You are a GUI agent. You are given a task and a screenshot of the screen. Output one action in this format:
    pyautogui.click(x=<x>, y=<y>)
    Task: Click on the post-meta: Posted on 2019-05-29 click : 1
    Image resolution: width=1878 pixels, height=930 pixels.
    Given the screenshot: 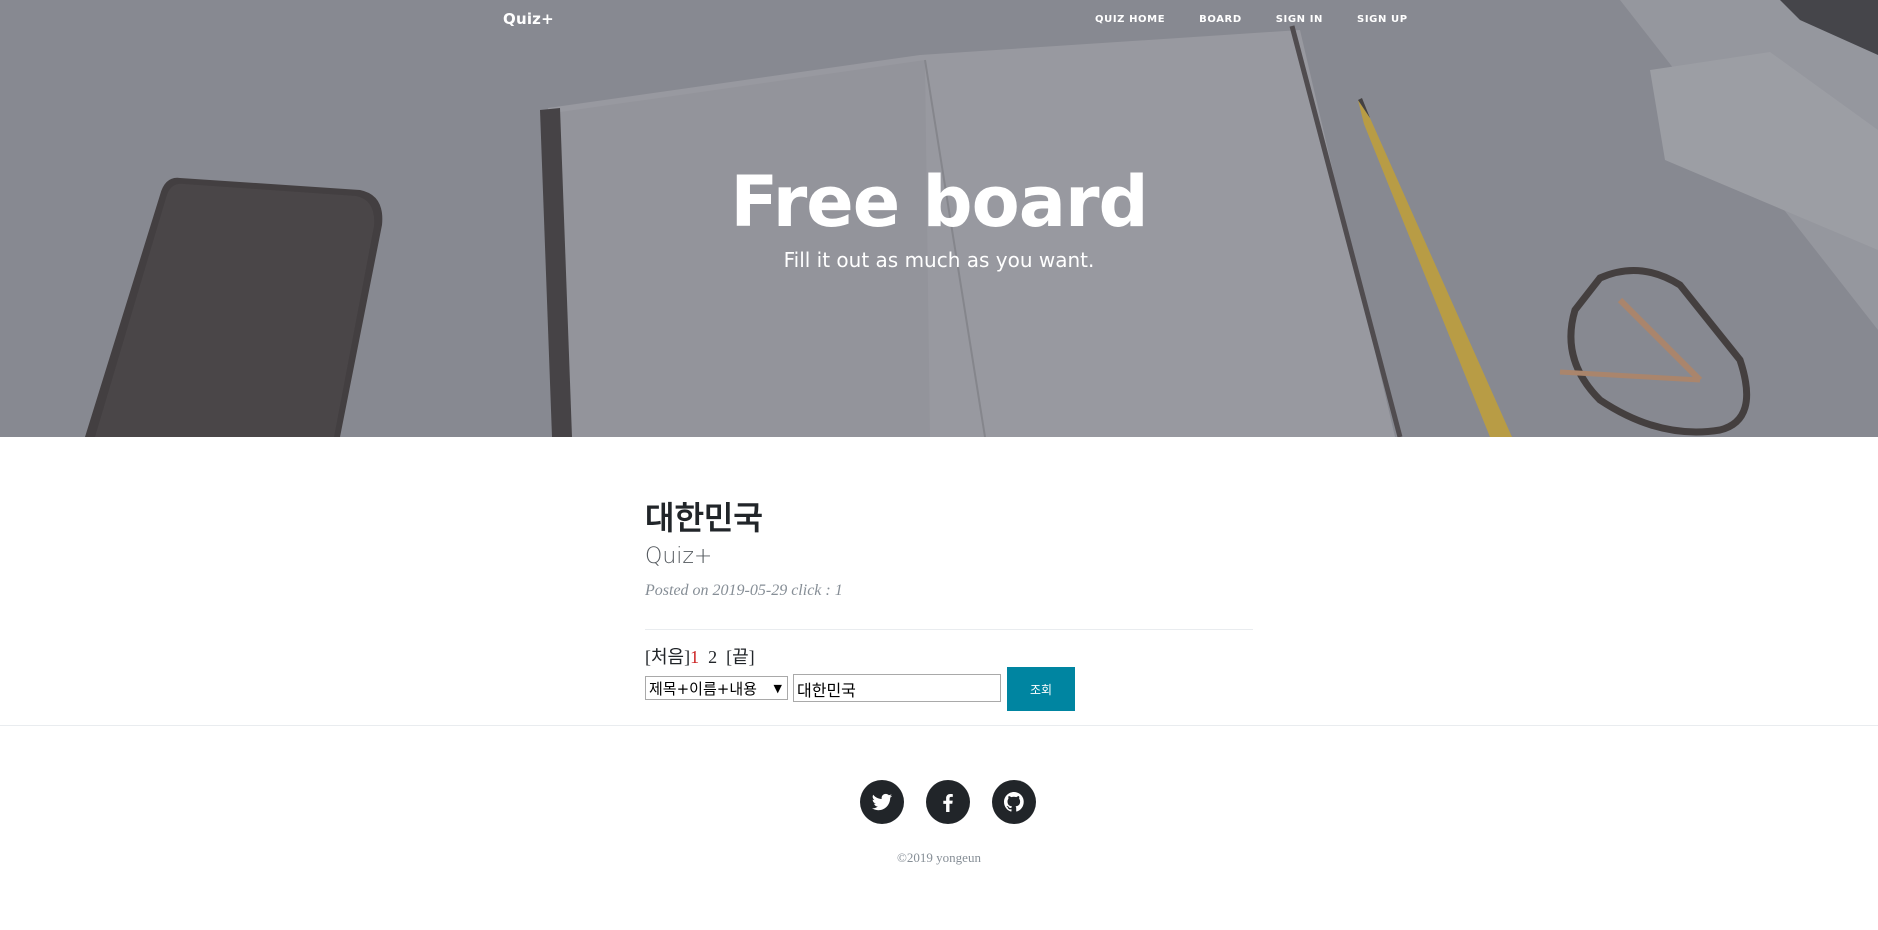 What is the action you would take?
    pyautogui.click(x=950, y=591)
    